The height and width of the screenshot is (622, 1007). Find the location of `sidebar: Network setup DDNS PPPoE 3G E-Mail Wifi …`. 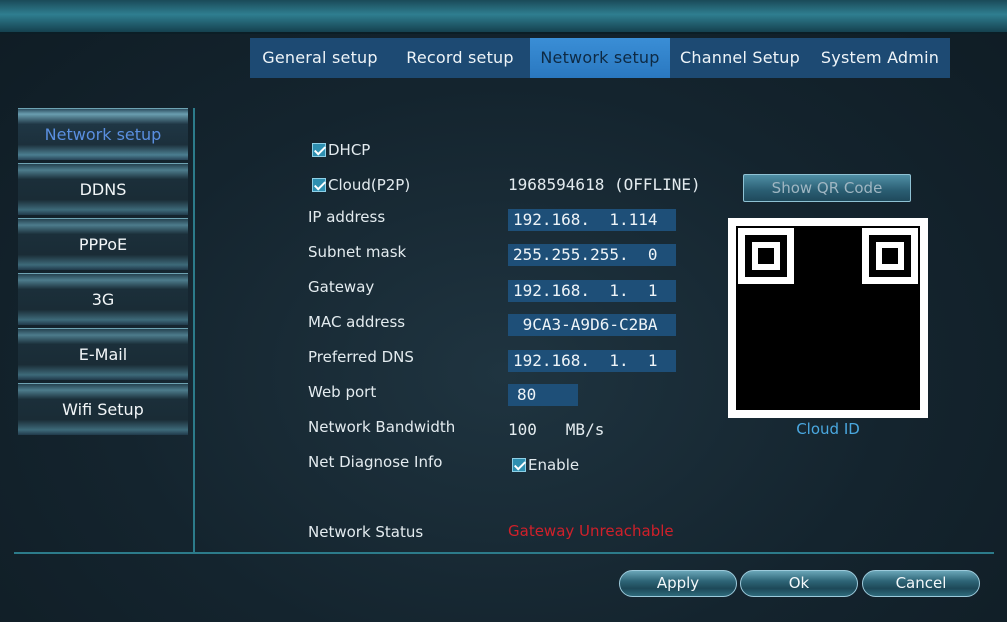

sidebar: Network setup DDNS PPPoE 3G E-Mail Wifi … is located at coordinates (103, 273).